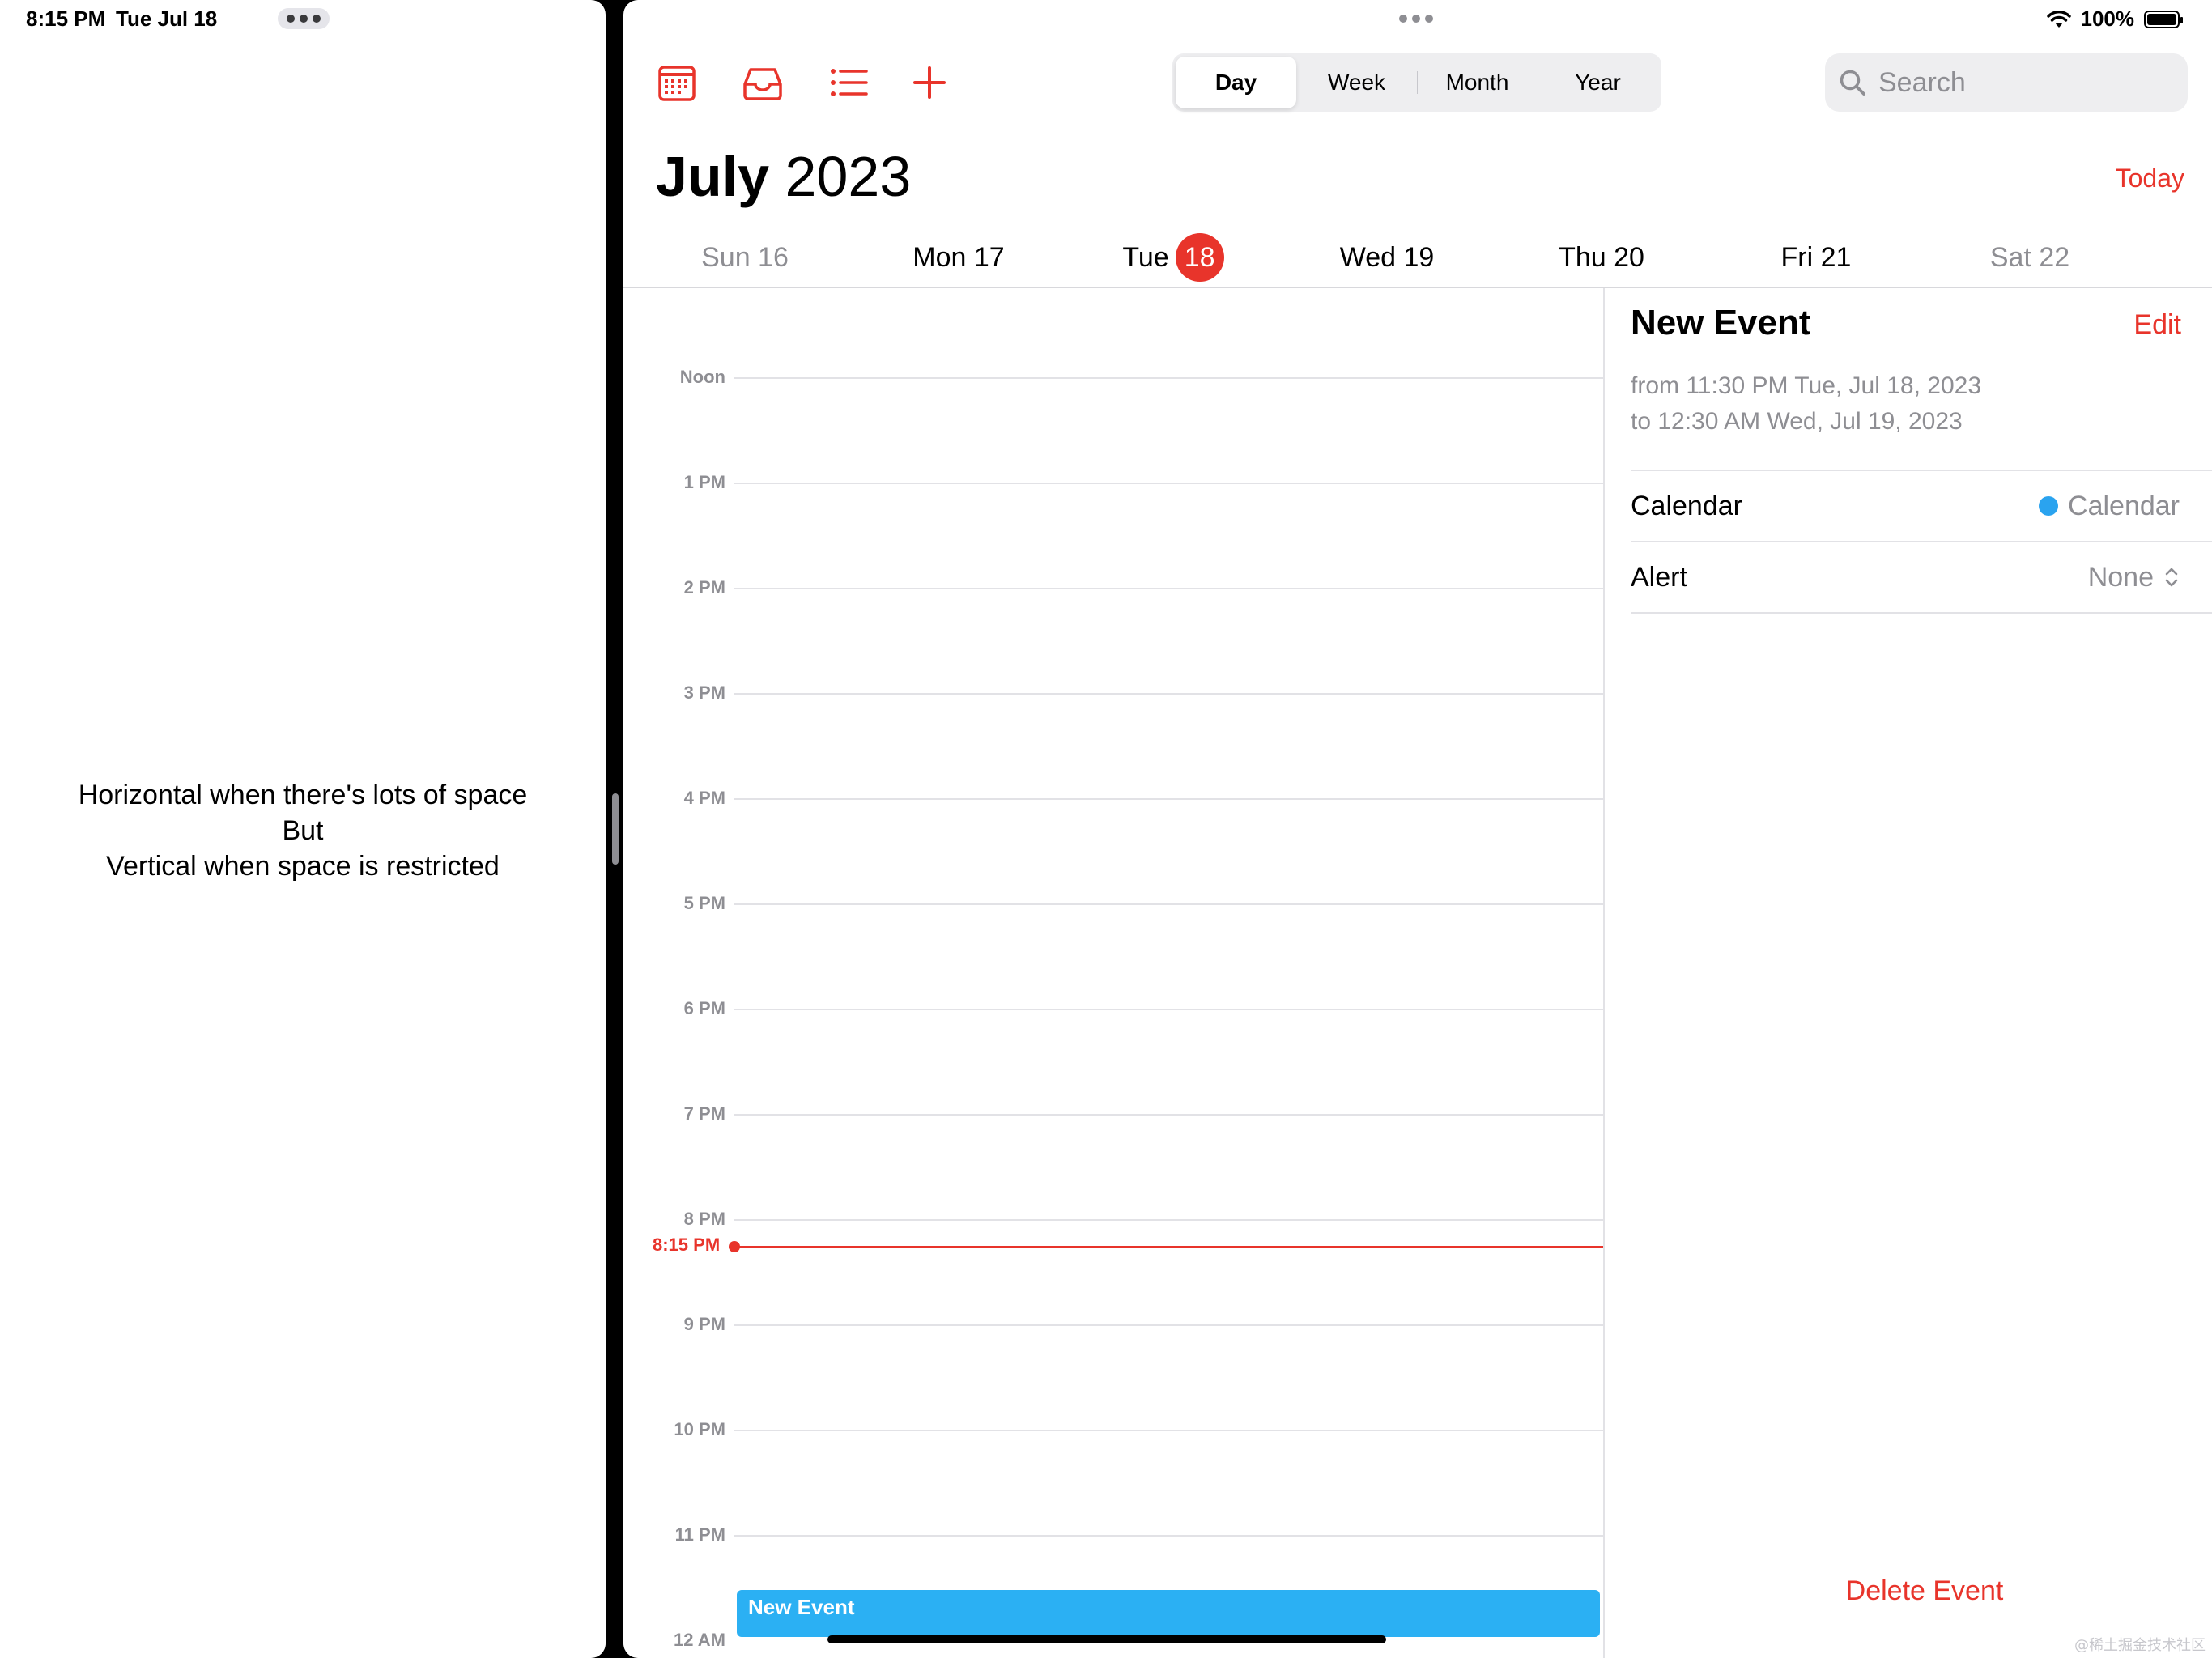  Describe the element at coordinates (2108, 18) in the screenshot. I see `battery-percent: 100%` at that location.